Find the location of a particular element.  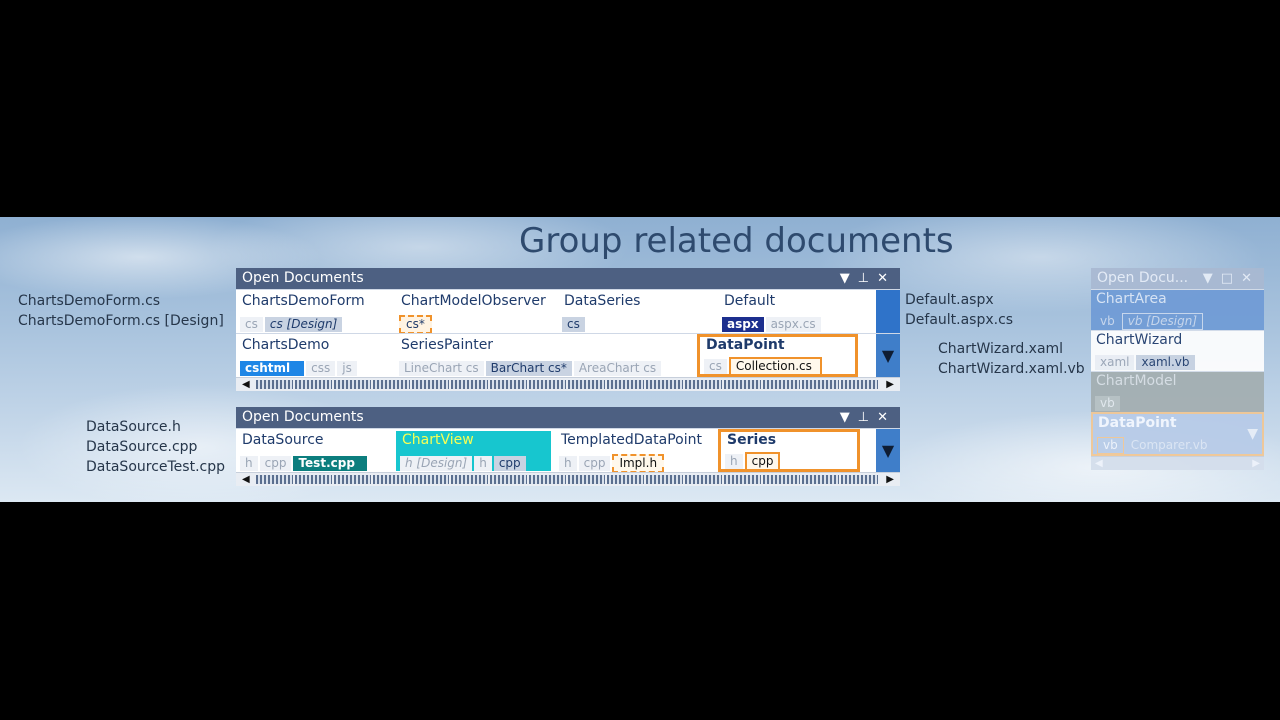

tab-chip: AreaChart cs is located at coordinates (617, 368).